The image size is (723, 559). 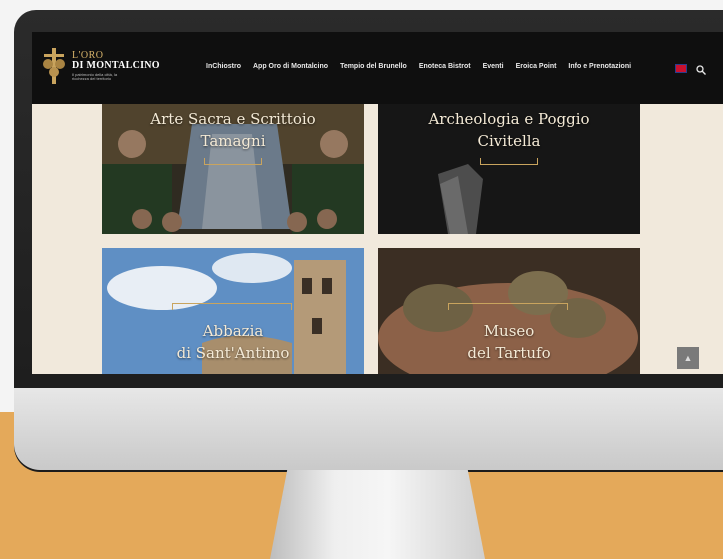 I want to click on scroll-to-top-button: ▲, so click(x=688, y=358).